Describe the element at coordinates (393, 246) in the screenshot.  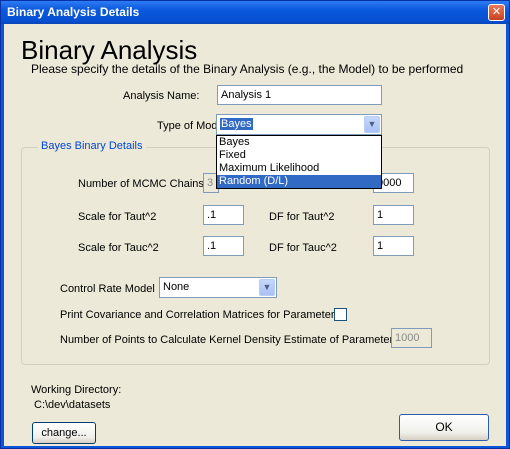
I see `df-tauc-input: 1` at that location.